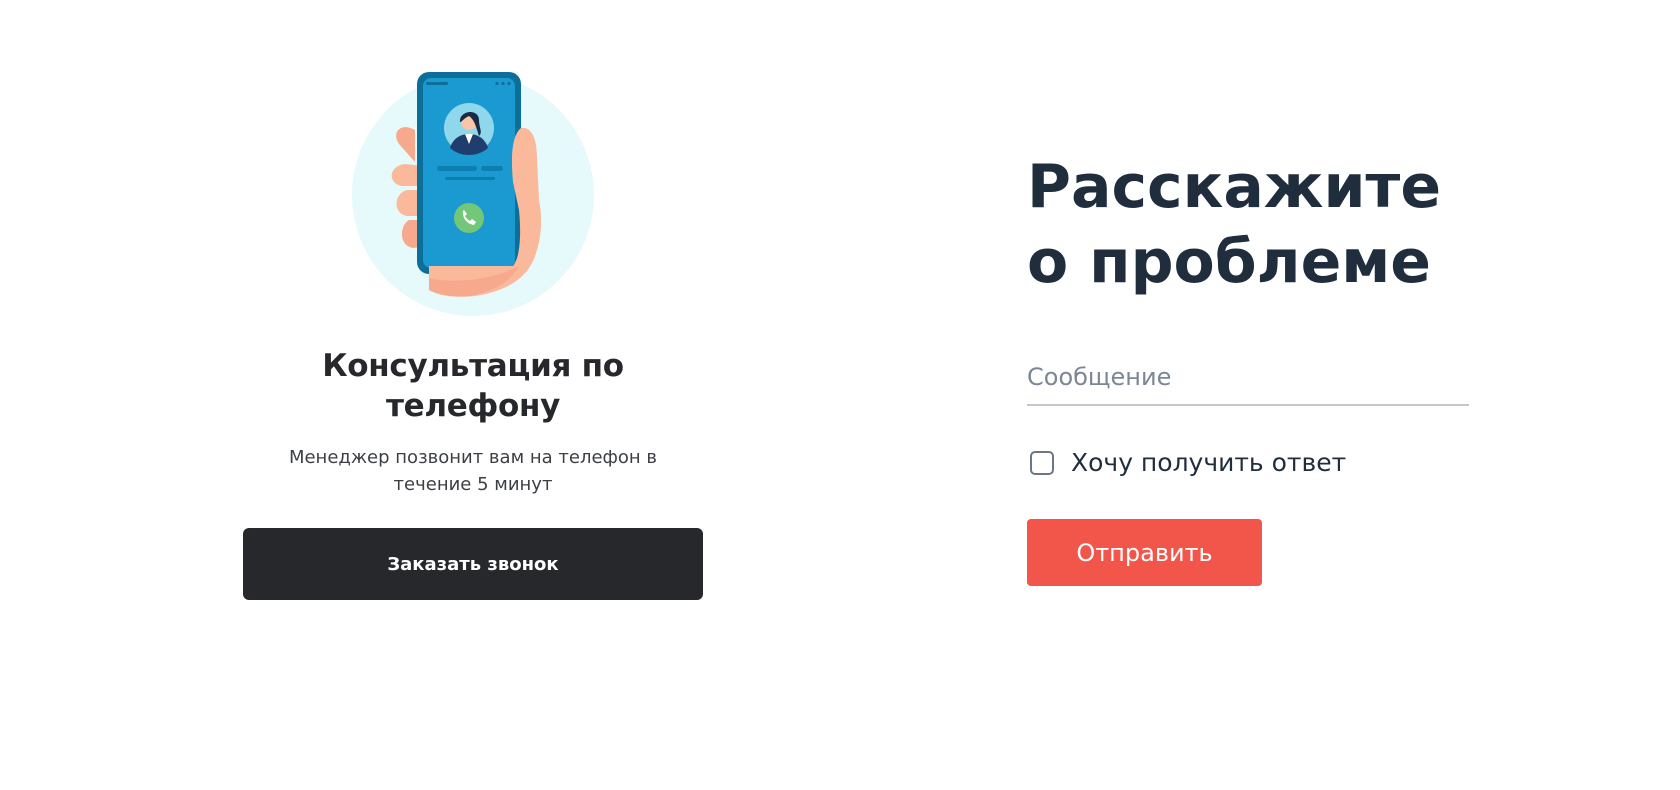  What do you see at coordinates (1234, 187) in the screenshot?
I see `form-title-line1: Расскажите` at bounding box center [1234, 187].